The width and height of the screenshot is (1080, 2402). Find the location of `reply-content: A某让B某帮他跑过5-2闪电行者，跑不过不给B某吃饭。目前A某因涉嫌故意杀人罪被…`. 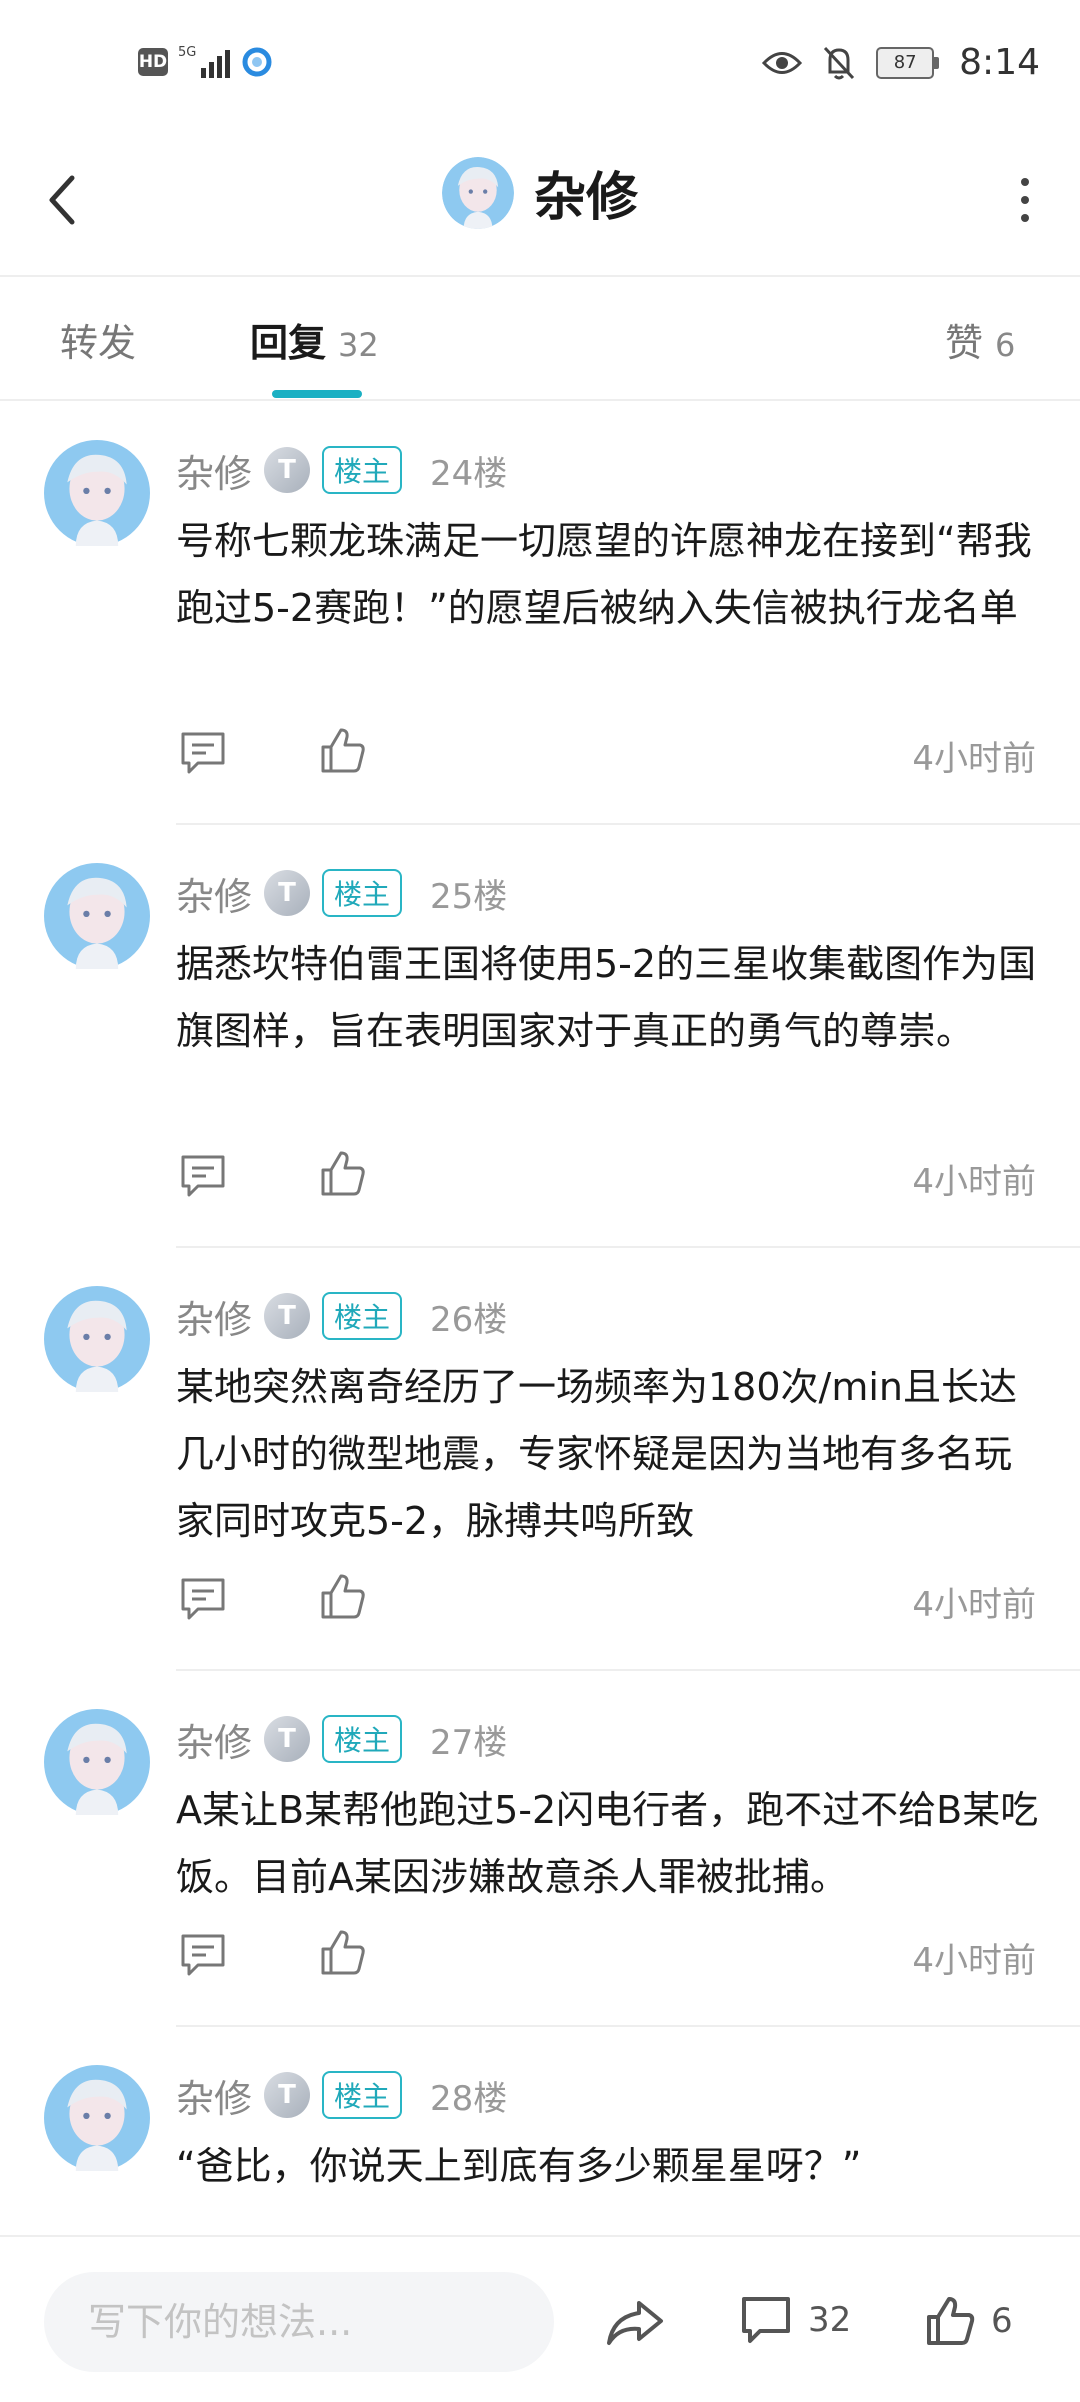

reply-content: A某让B某帮他跑过5-2闪电行者，跑不过不给B某吃饭。目前A某因涉嫌故意杀人罪被… is located at coordinates (607, 1843).